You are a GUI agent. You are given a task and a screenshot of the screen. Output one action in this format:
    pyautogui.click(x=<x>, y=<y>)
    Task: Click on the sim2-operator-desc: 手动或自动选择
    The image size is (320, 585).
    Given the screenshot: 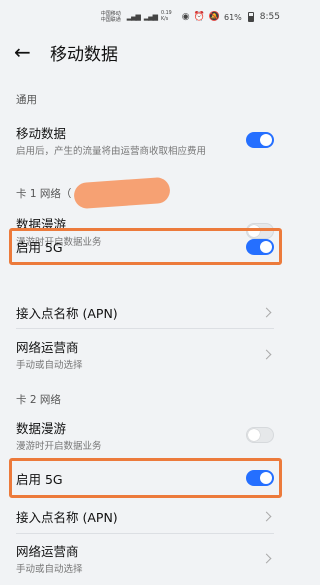 What is the action you would take?
    pyautogui.click(x=49, y=569)
    